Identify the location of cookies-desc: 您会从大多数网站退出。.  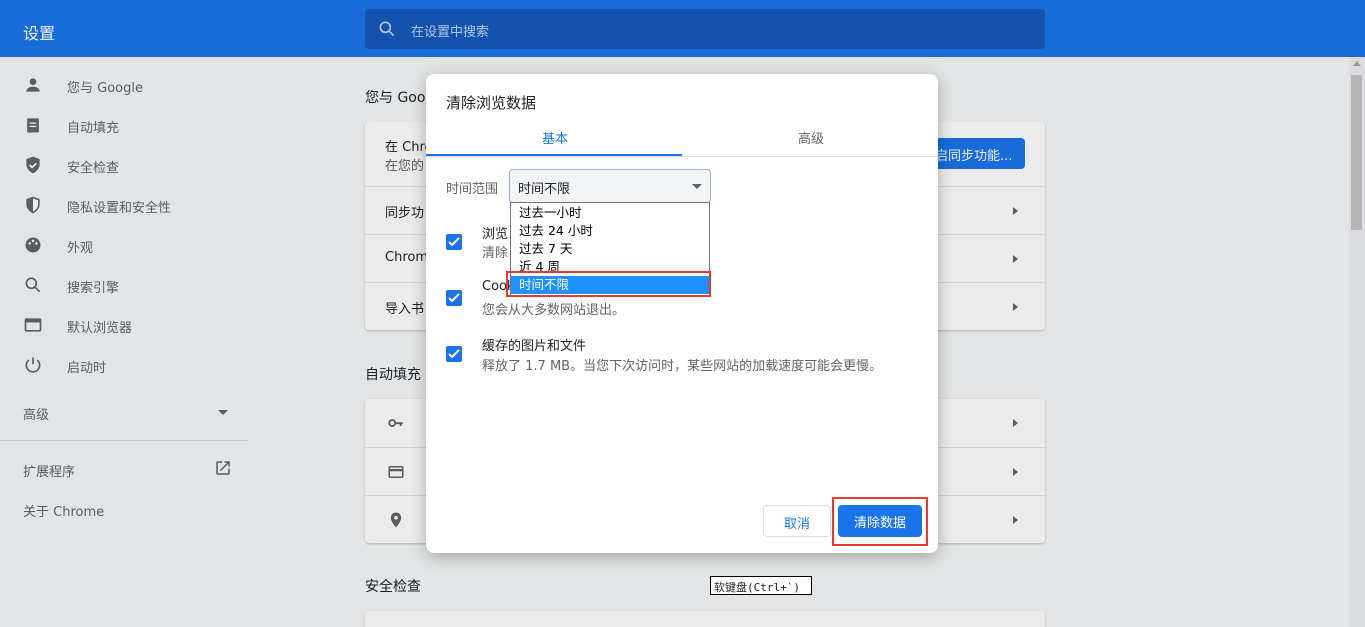
(554, 310).